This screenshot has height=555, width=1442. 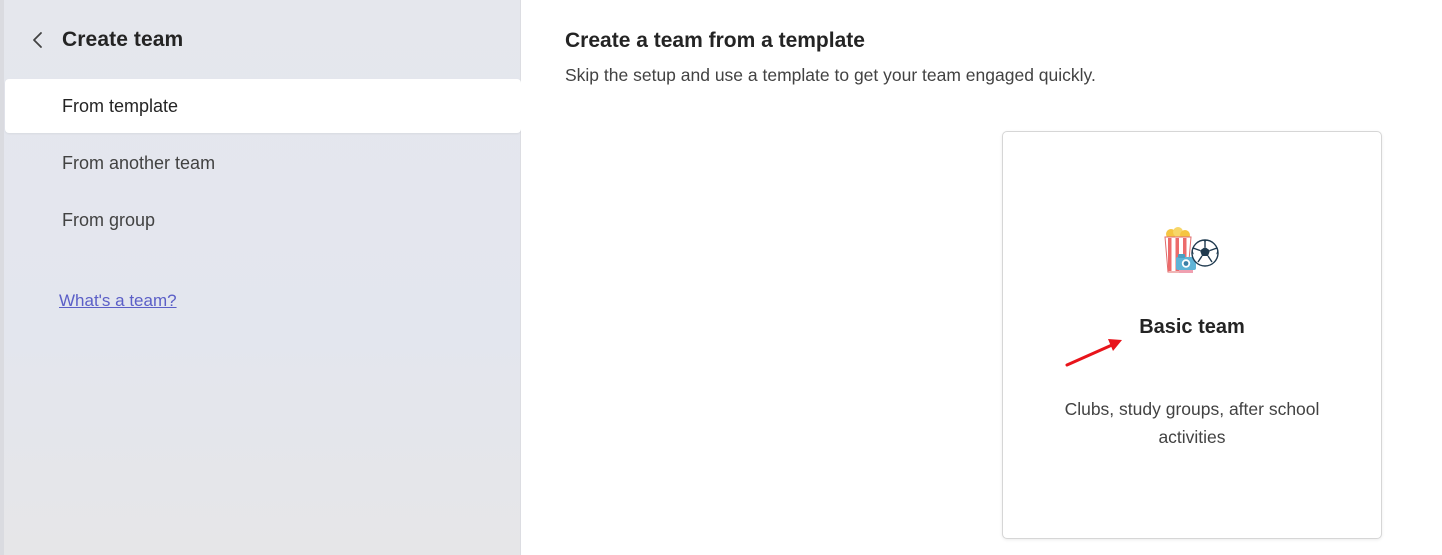 What do you see at coordinates (263, 220) in the screenshot?
I see `nav-item-from-group: From group` at bounding box center [263, 220].